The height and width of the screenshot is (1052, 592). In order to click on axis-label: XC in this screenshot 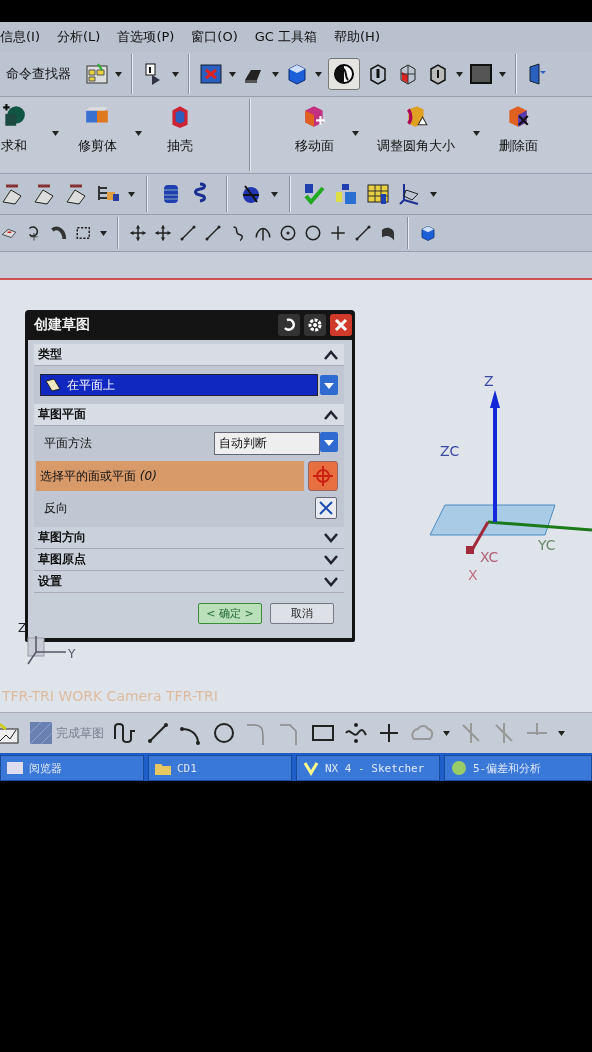, I will do `click(489, 557)`.